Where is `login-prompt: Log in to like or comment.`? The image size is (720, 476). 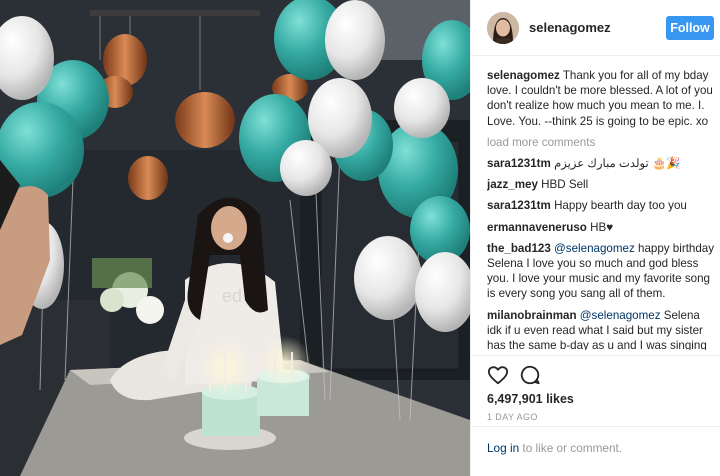
login-prompt: Log in to like or comment. is located at coordinates (595, 451).